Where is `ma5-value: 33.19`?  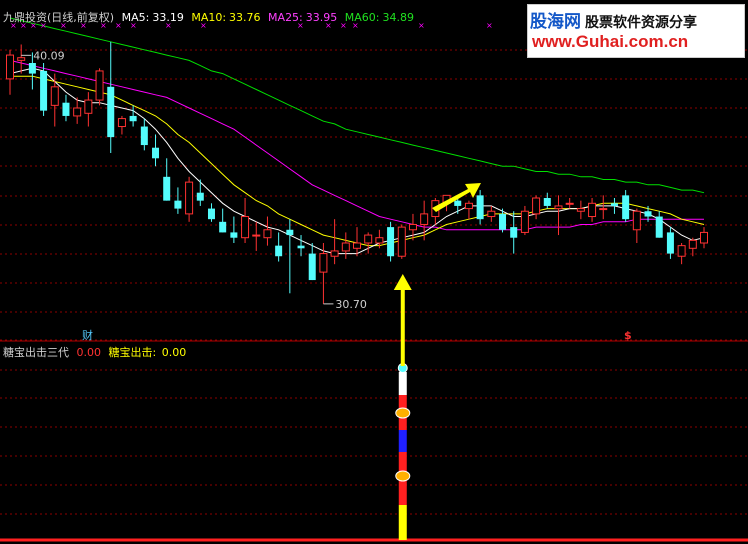
ma5-value: 33.19 is located at coordinates (168, 17).